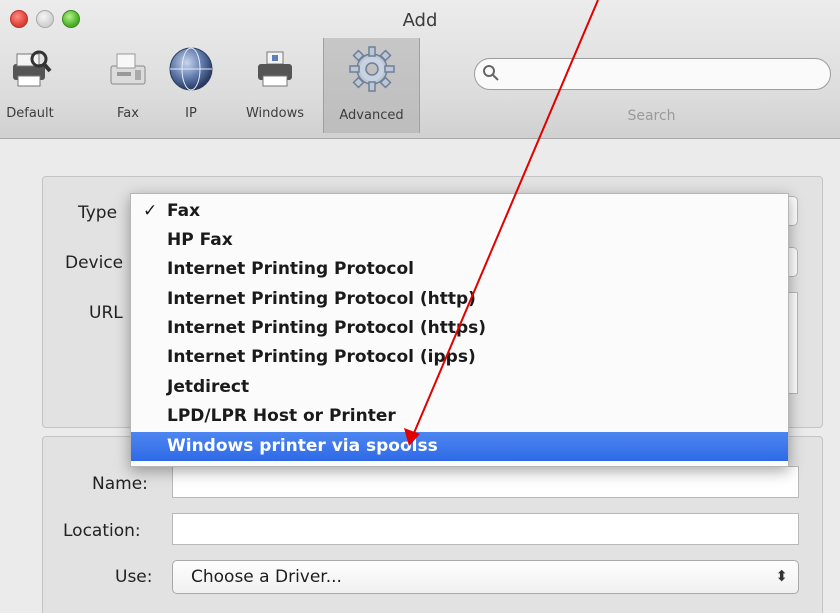 The height and width of the screenshot is (613, 840). I want to click on toolbar-default: Default, so click(30, 85).